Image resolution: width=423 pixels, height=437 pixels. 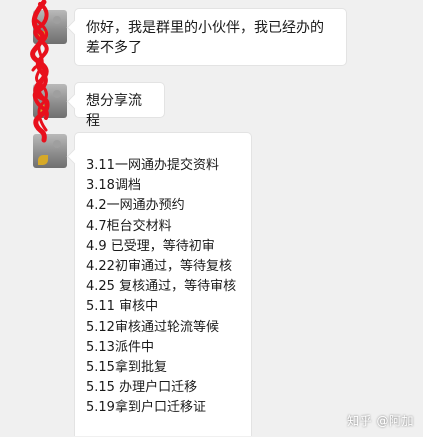 What do you see at coordinates (126, 368) in the screenshot?
I see `process-step: 5.15拿到批复` at bounding box center [126, 368].